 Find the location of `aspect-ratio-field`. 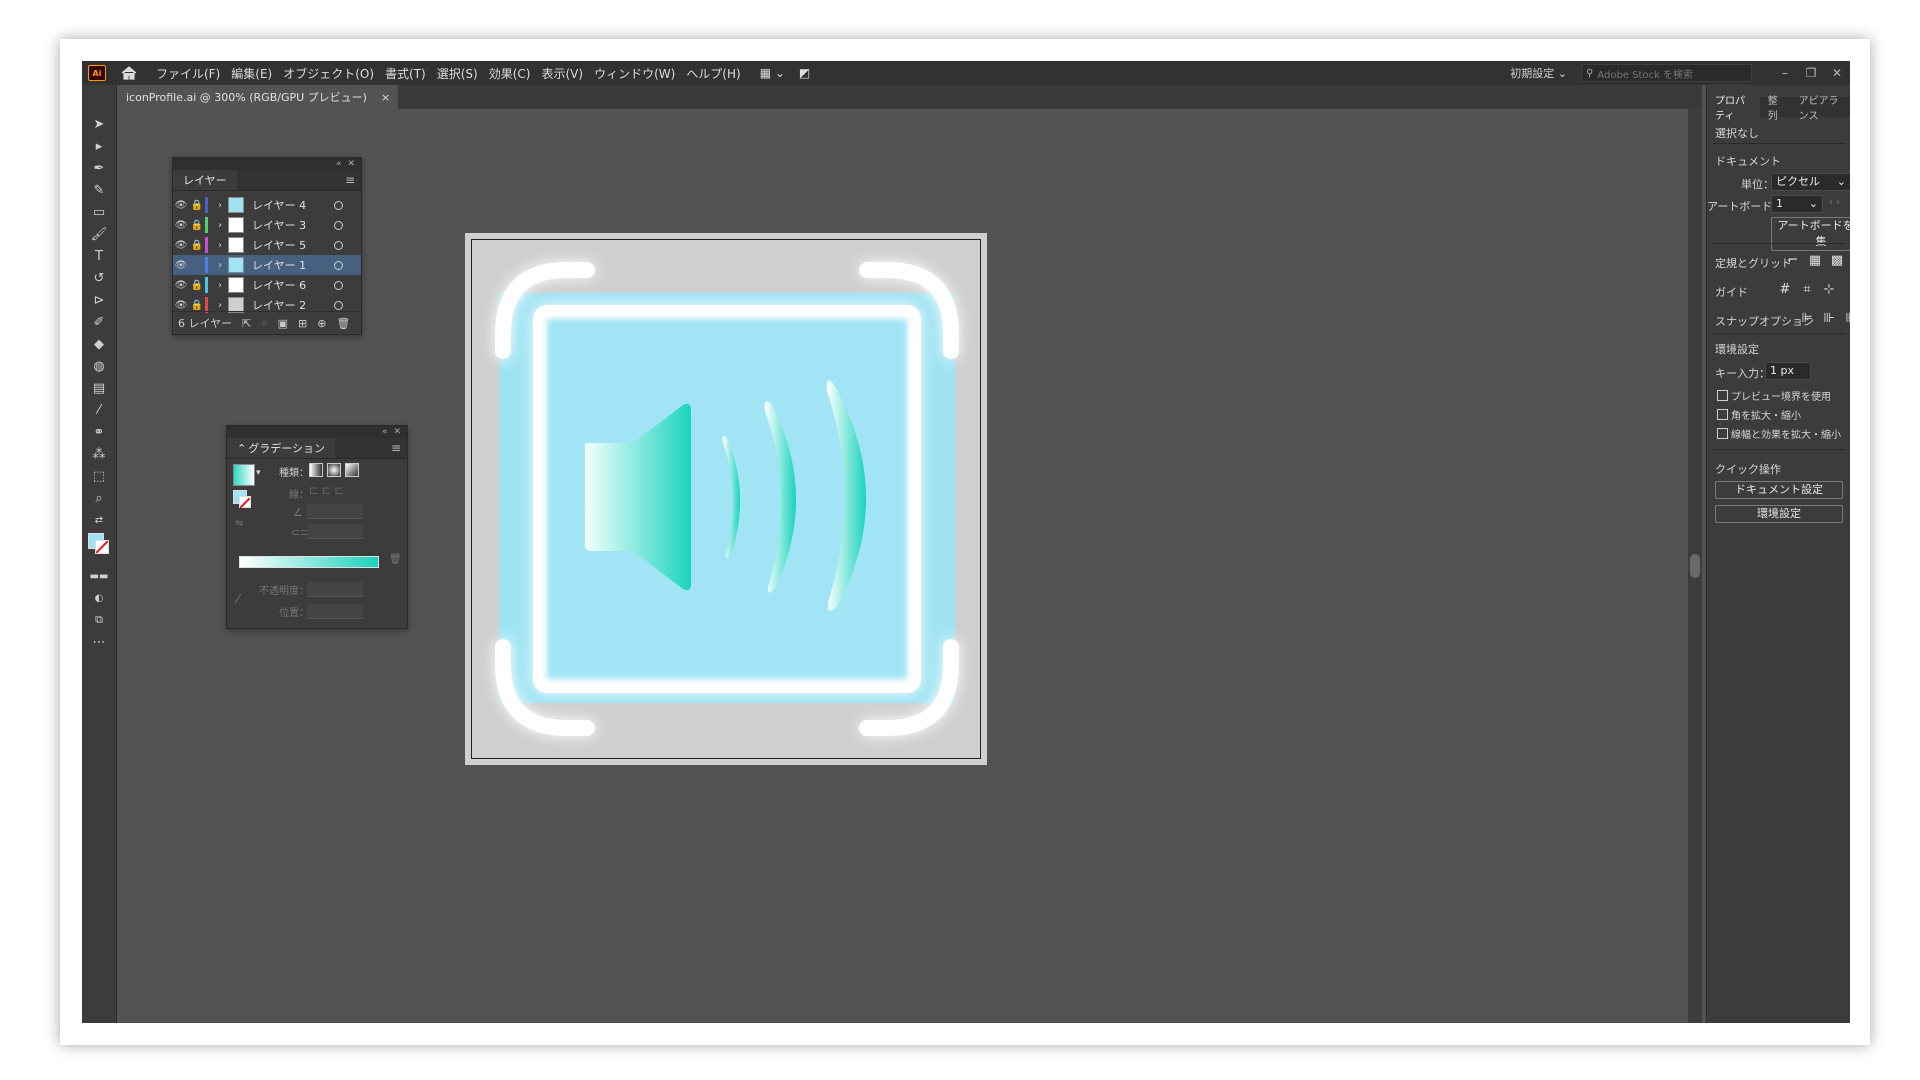

aspect-ratio-field is located at coordinates (335, 531).